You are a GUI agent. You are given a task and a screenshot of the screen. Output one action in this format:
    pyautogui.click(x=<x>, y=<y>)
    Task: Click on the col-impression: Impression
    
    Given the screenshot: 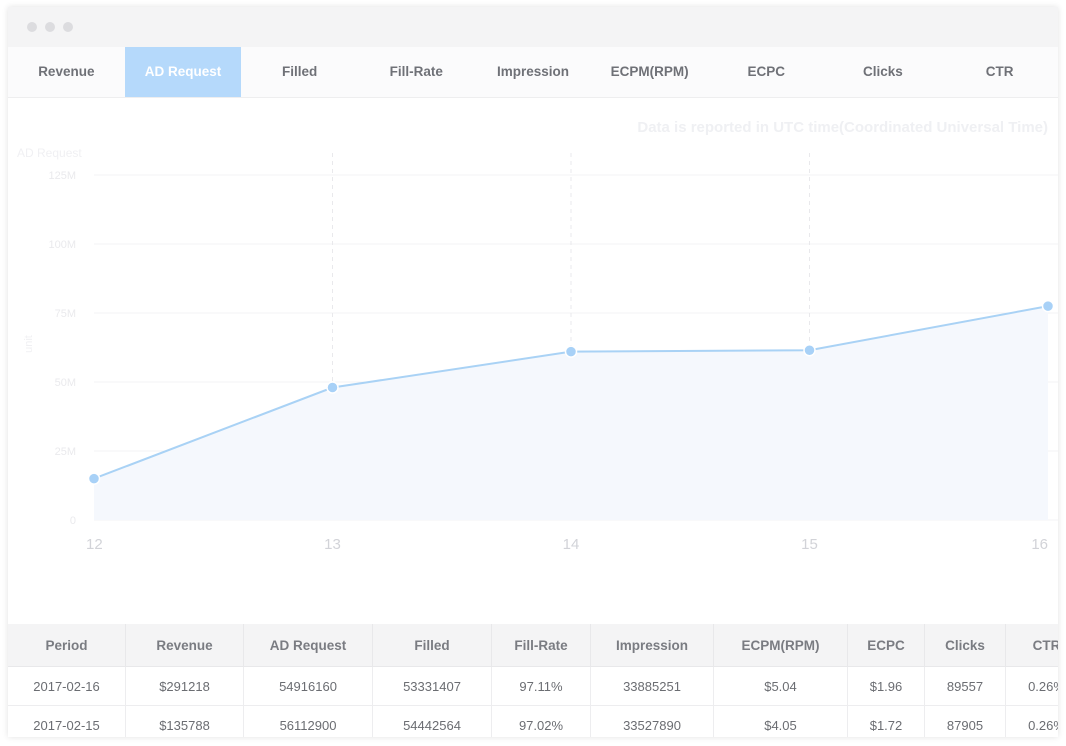 What is the action you would take?
    pyautogui.click(x=652, y=645)
    